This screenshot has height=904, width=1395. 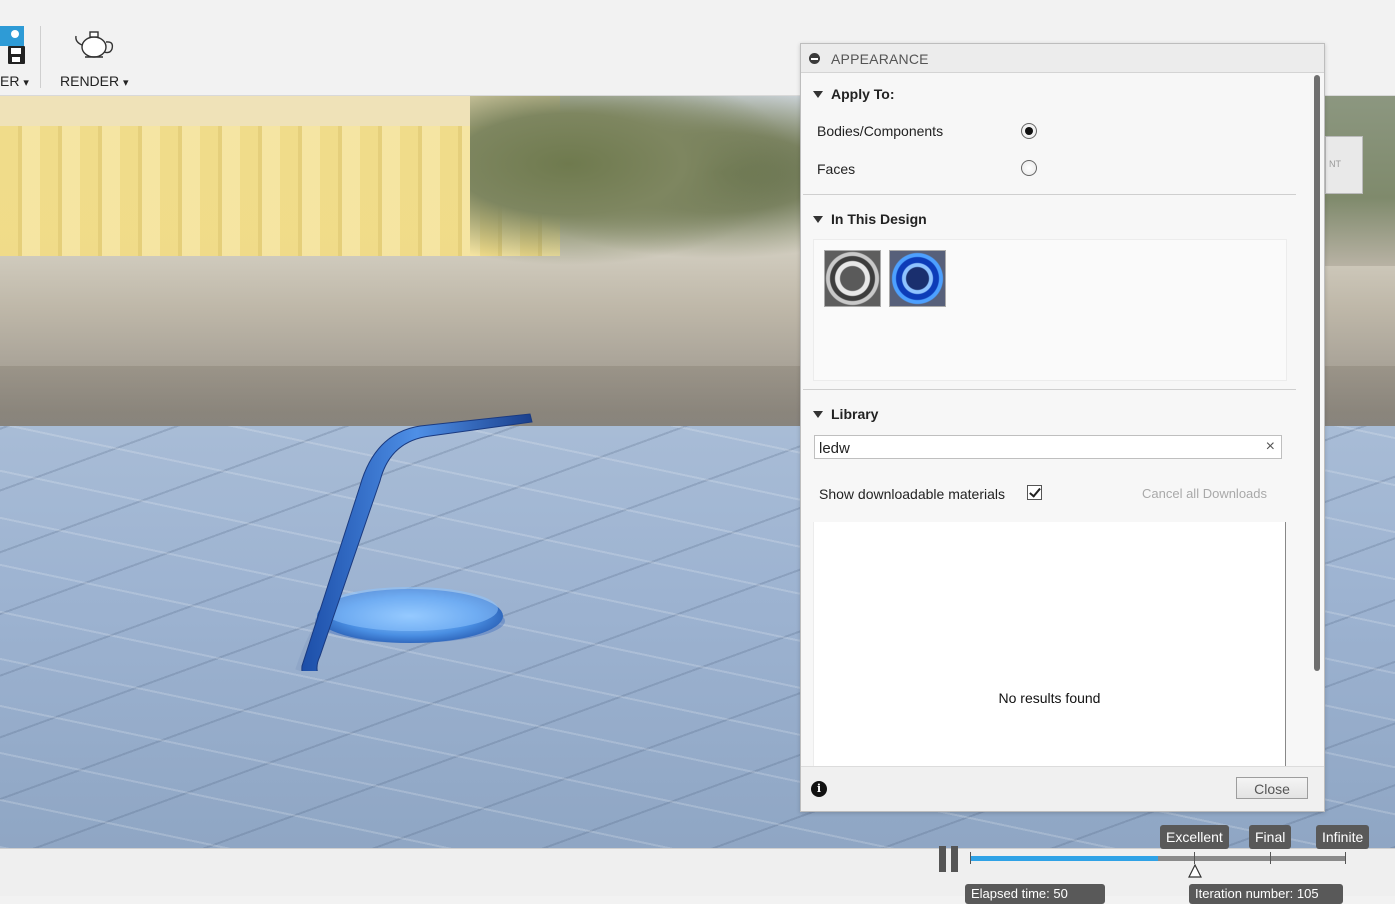 I want to click on faces-label: Faces, so click(x=836, y=169).